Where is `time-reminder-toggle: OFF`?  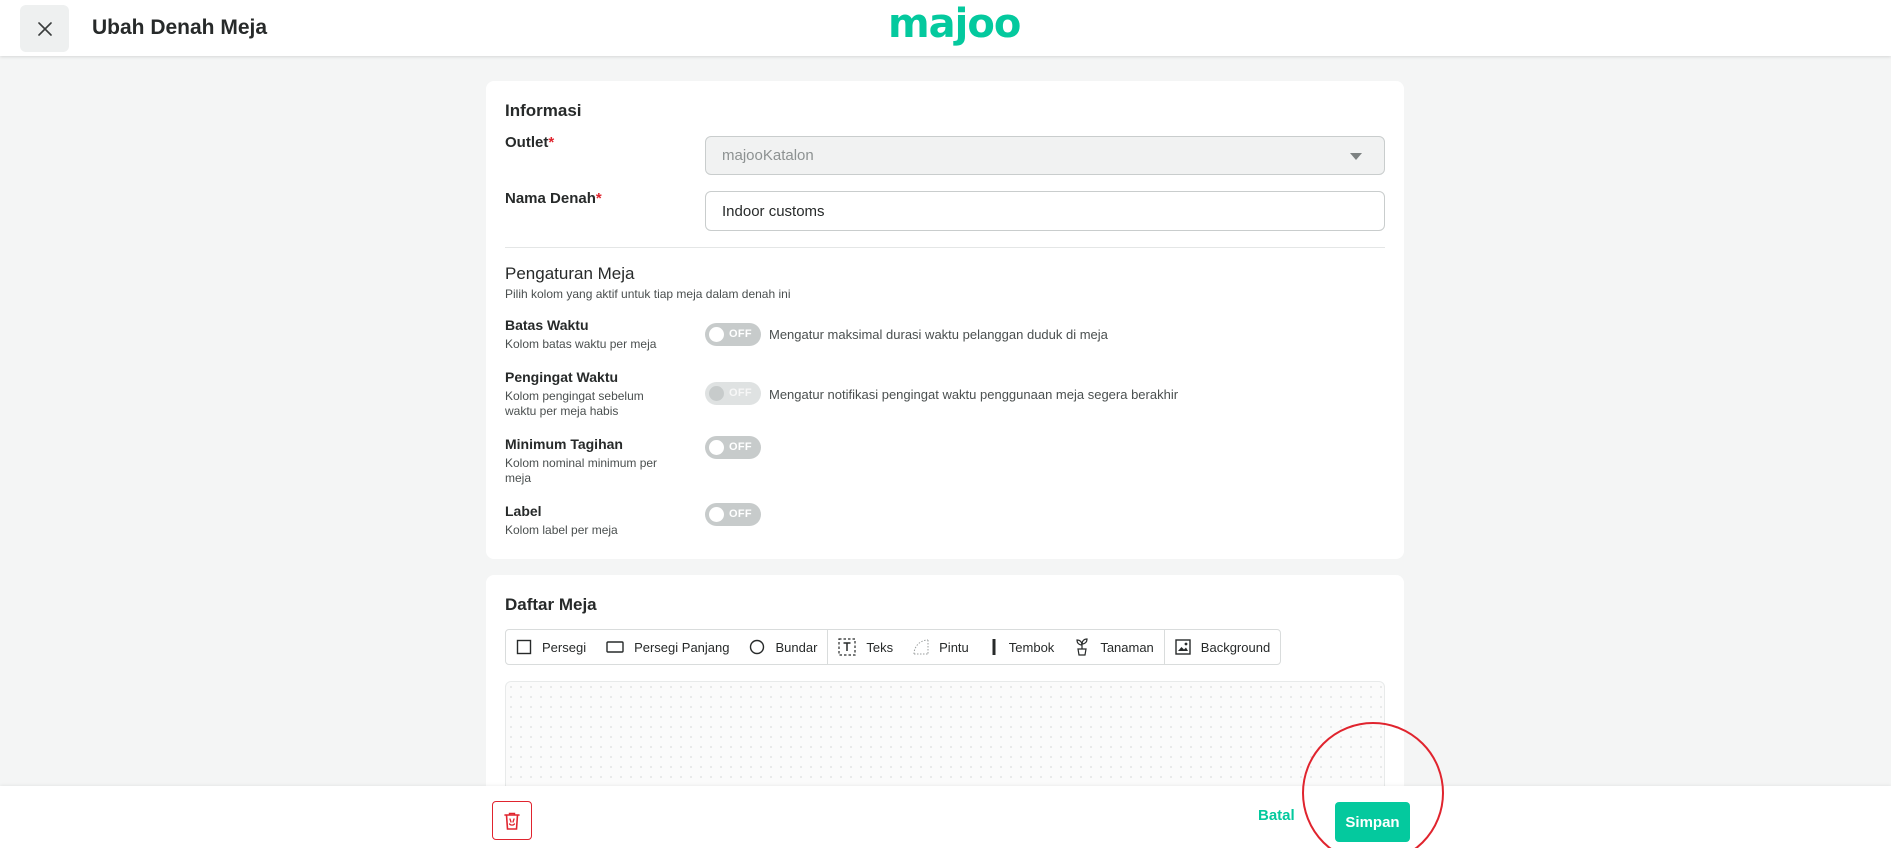 time-reminder-toggle: OFF is located at coordinates (733, 393).